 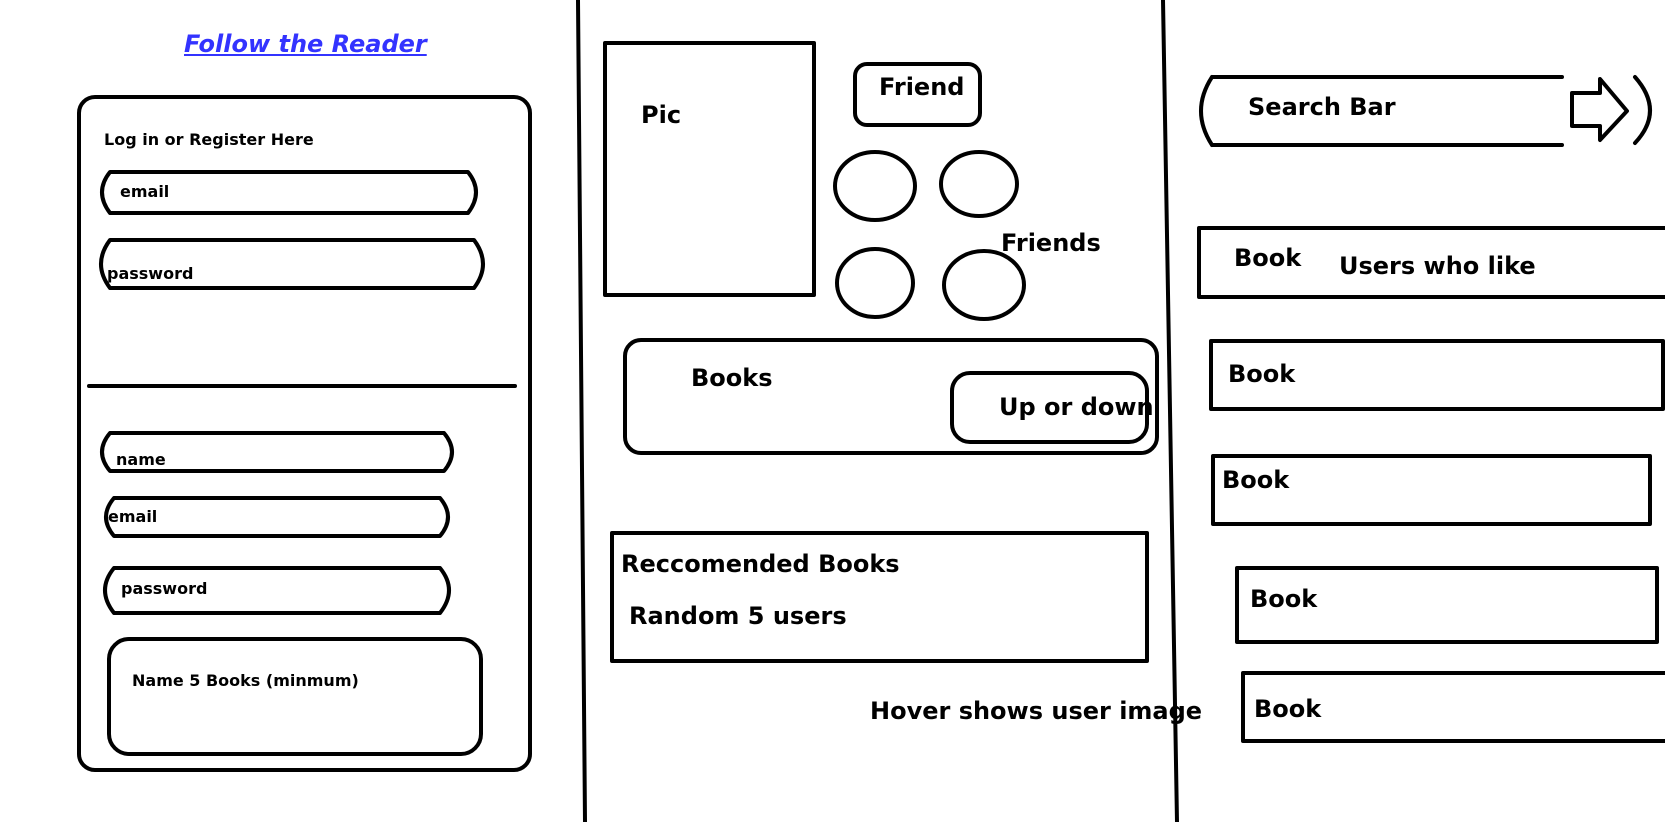 What do you see at coordinates (133, 516) in the screenshot?
I see `register-email-placeholder: email` at bounding box center [133, 516].